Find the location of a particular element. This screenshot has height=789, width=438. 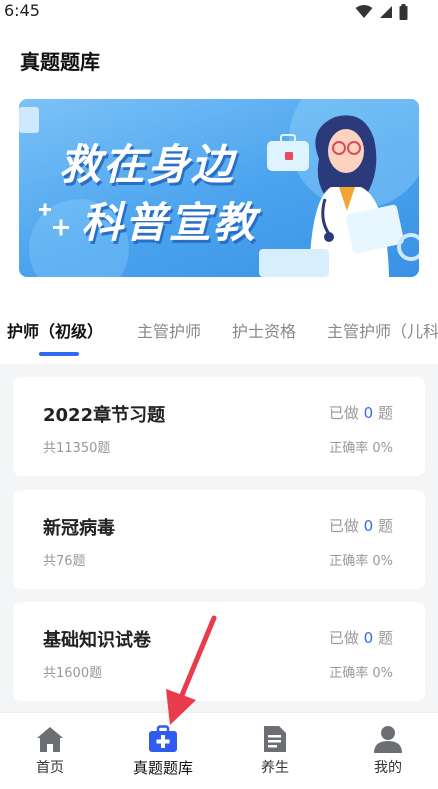

nav-item-wellness: 养生 is located at coordinates (275, 751).